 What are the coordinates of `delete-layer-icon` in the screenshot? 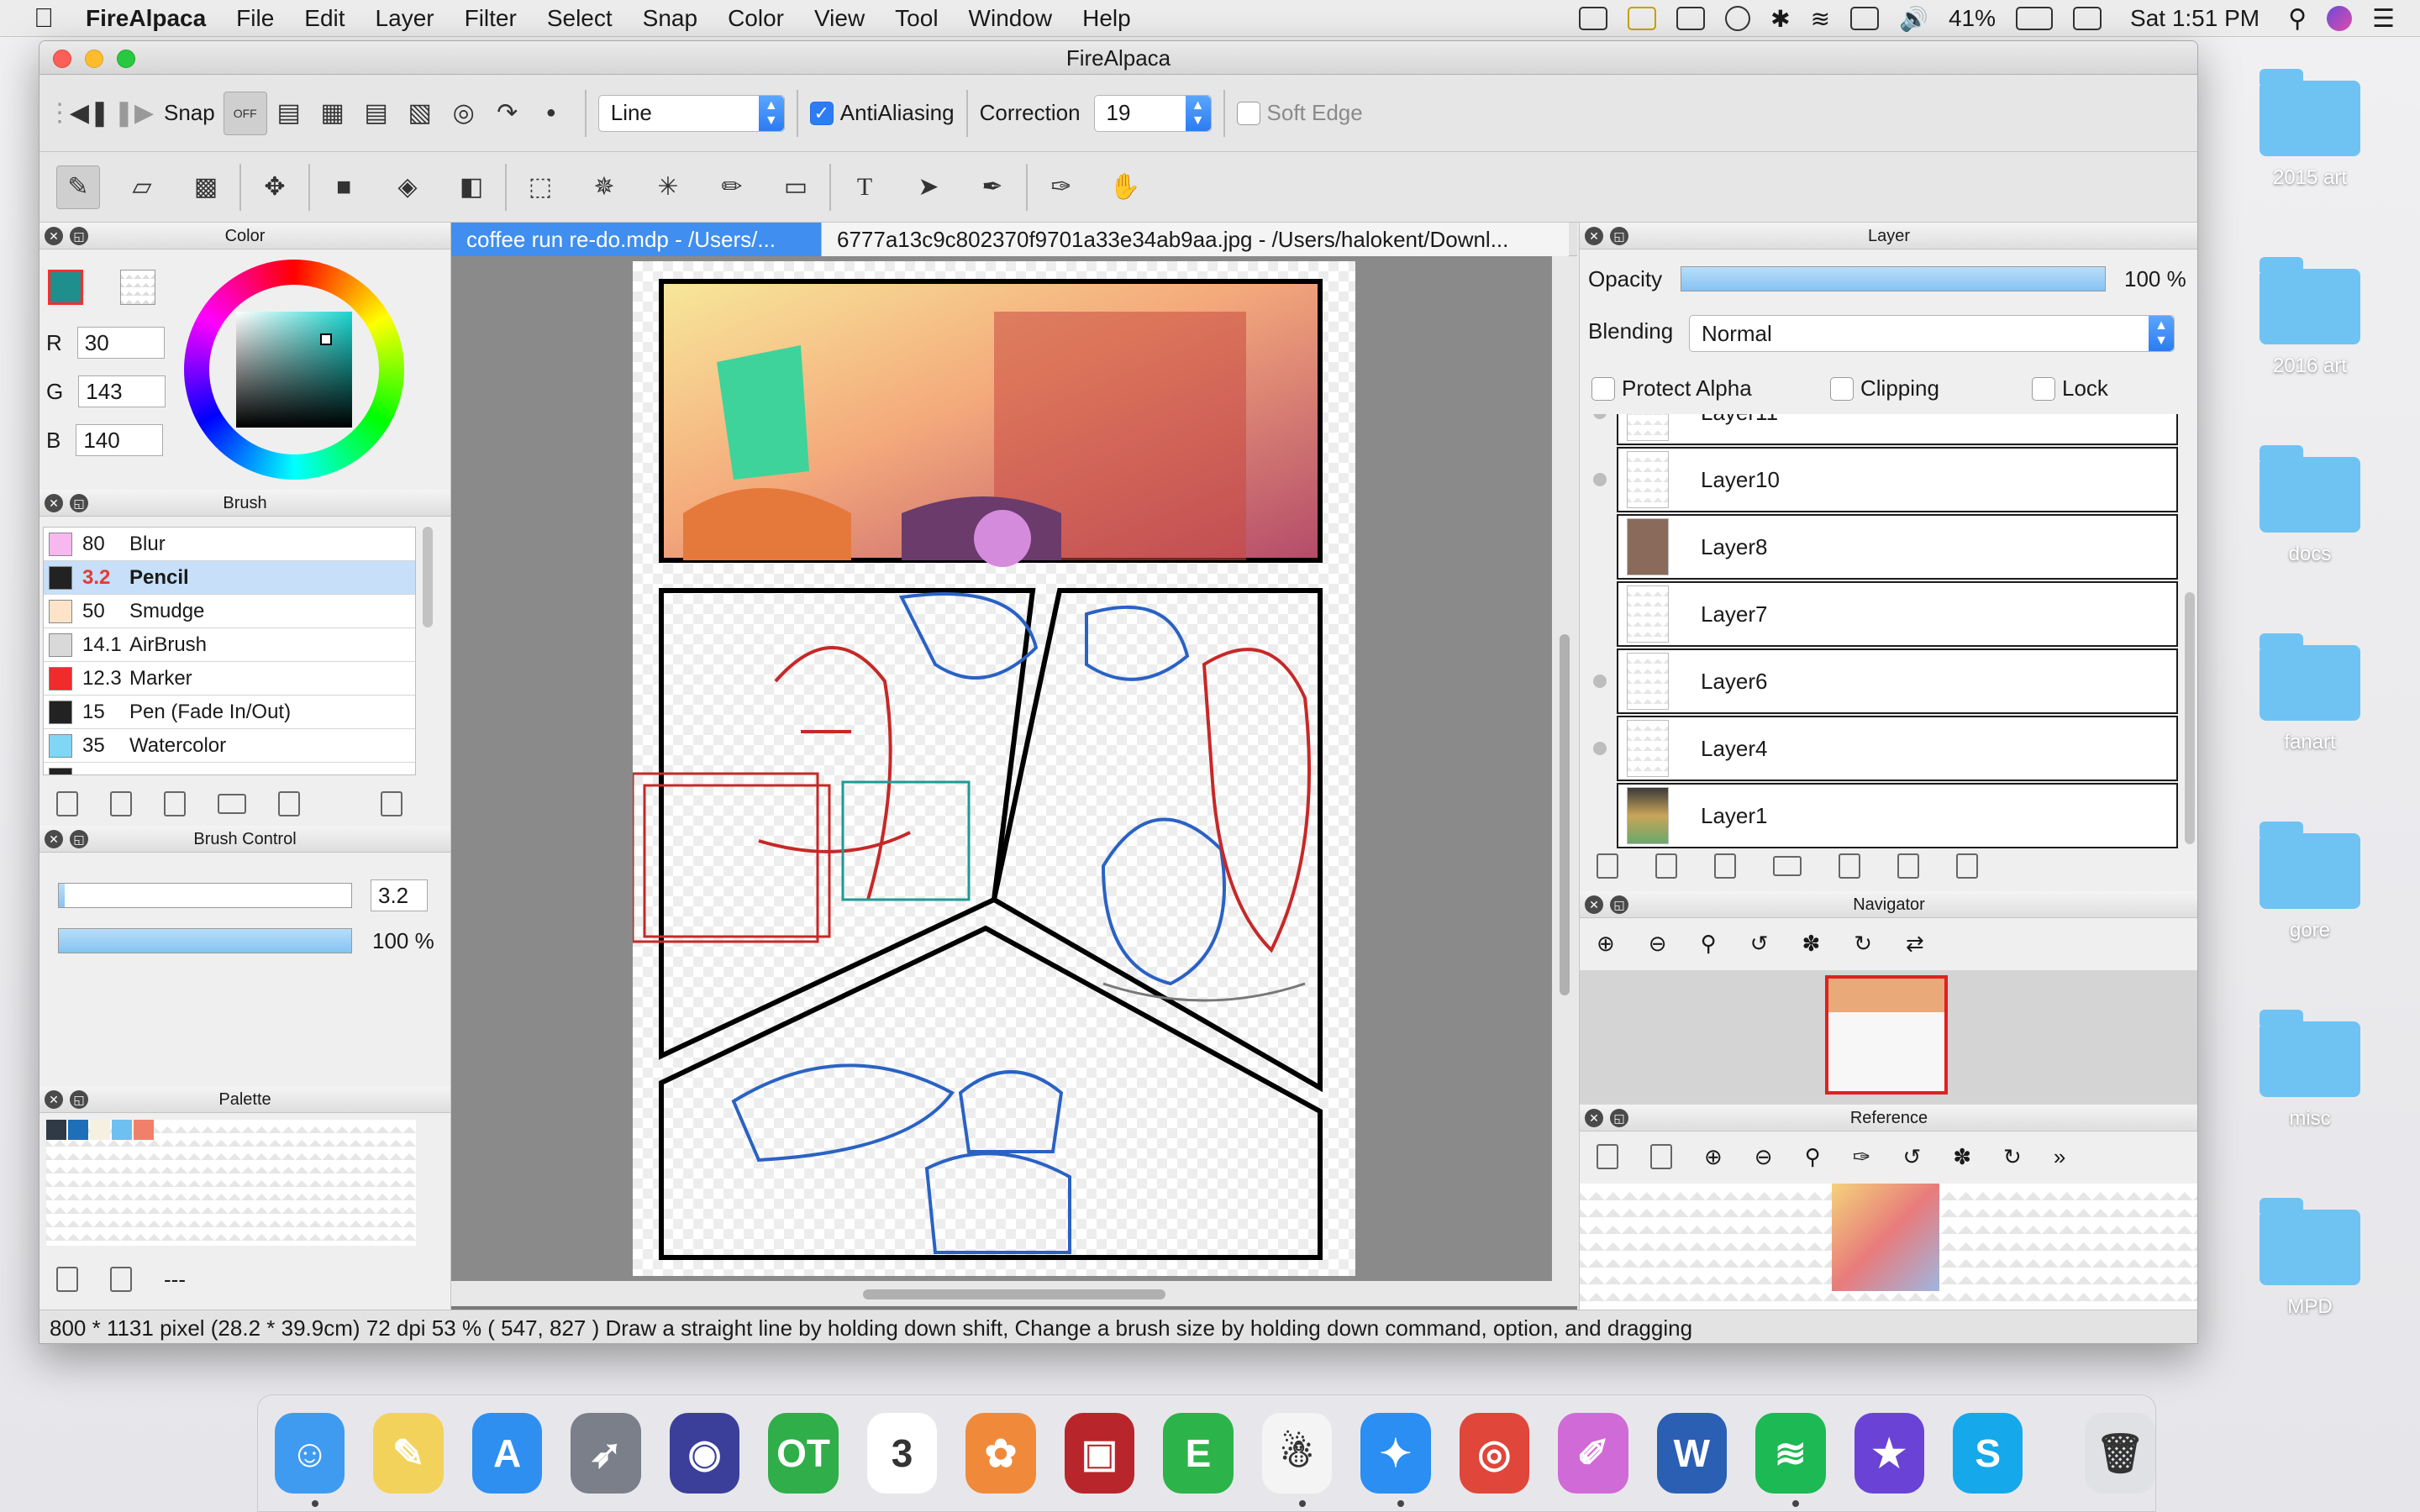 It's located at (1967, 866).